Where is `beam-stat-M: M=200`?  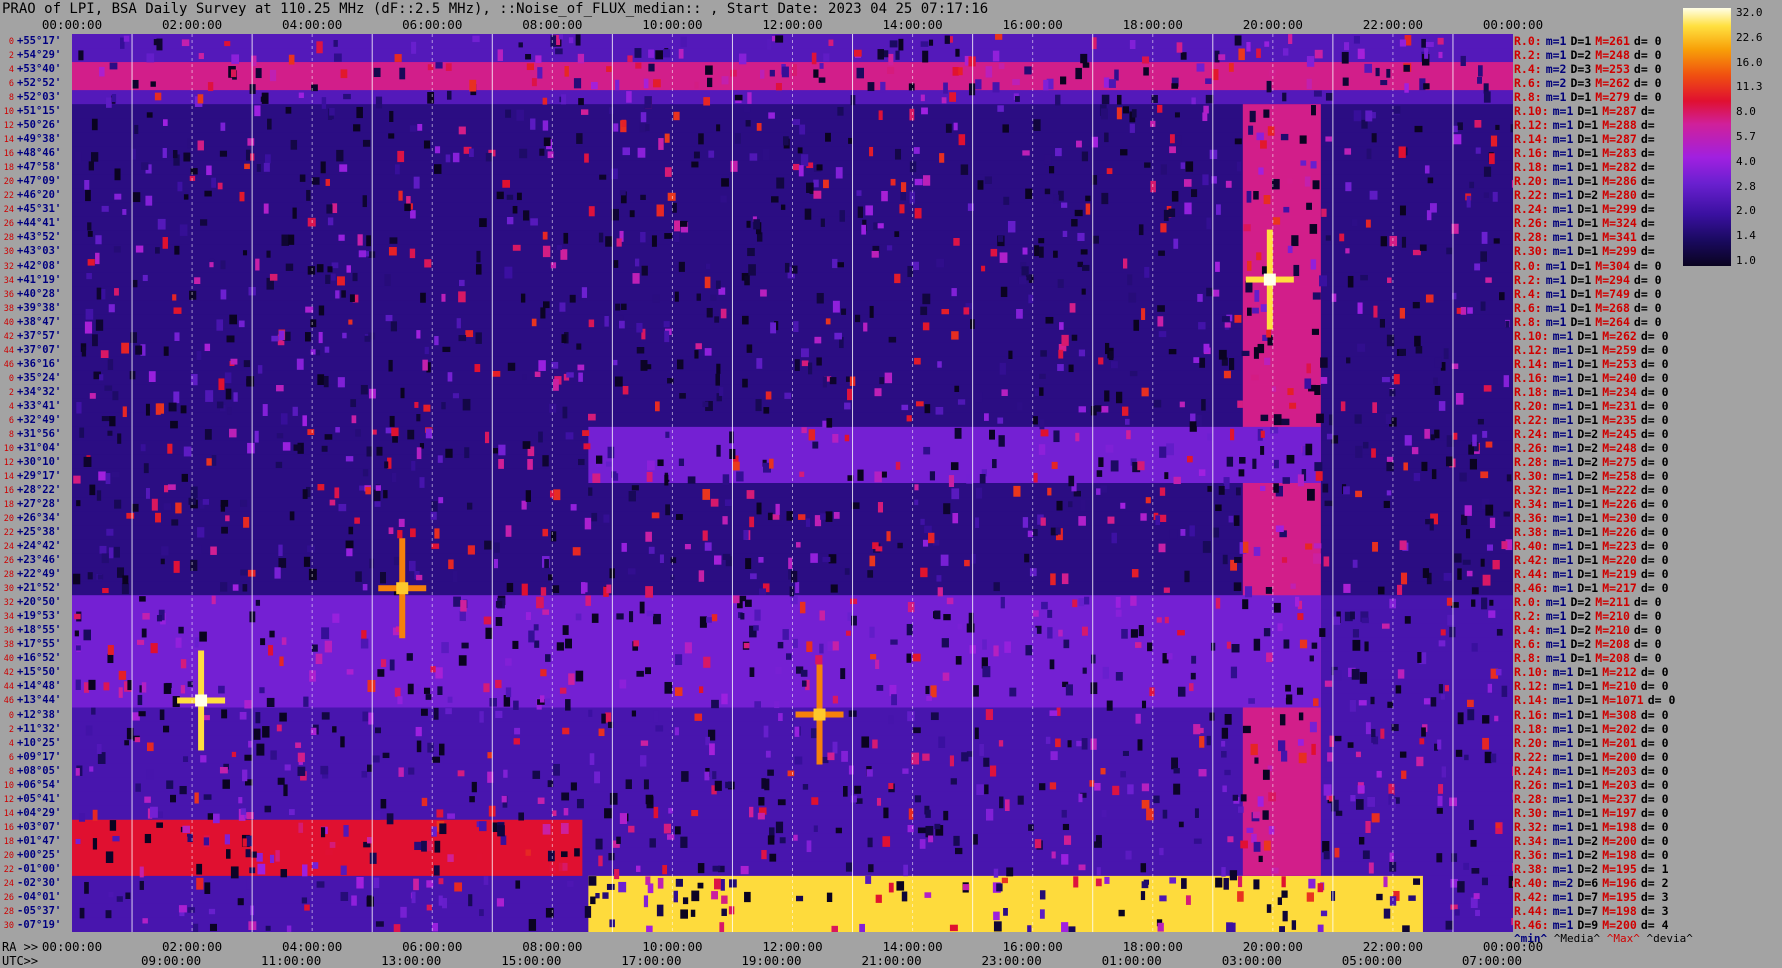
beam-stat-M: M=200 is located at coordinates (1619, 840).